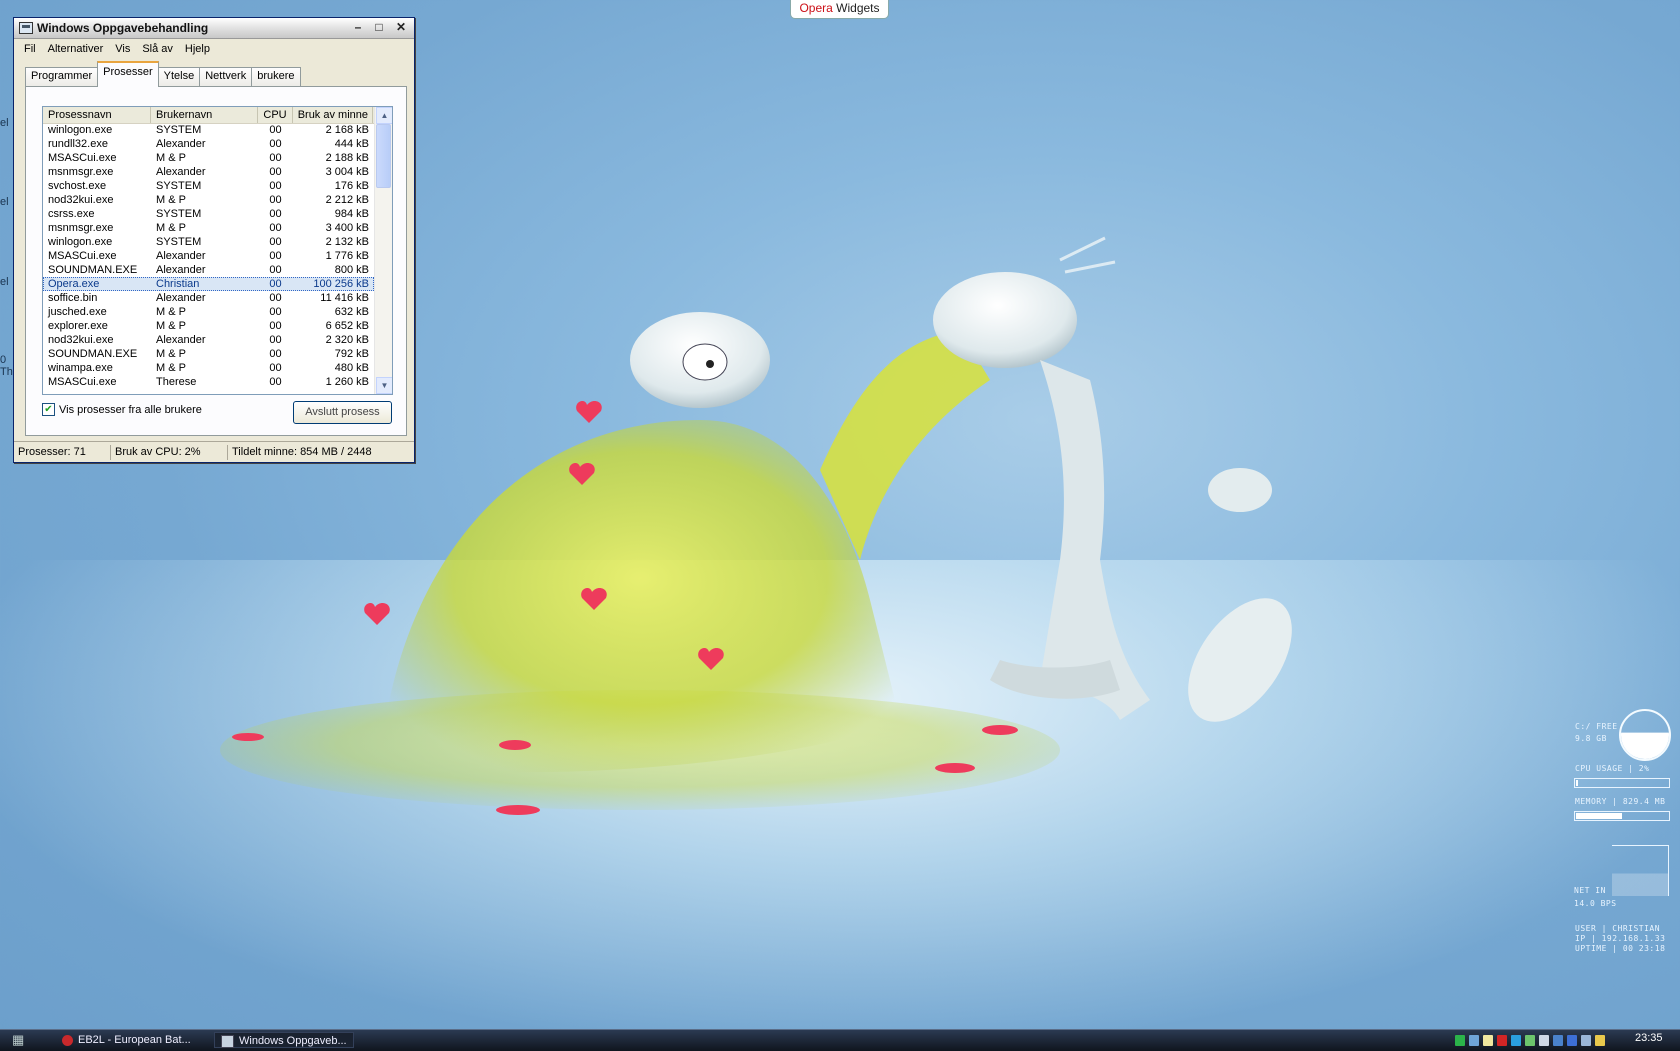 This screenshot has width=1680, height=1051. I want to click on tab-prosesser: Prosesser, so click(128, 74).